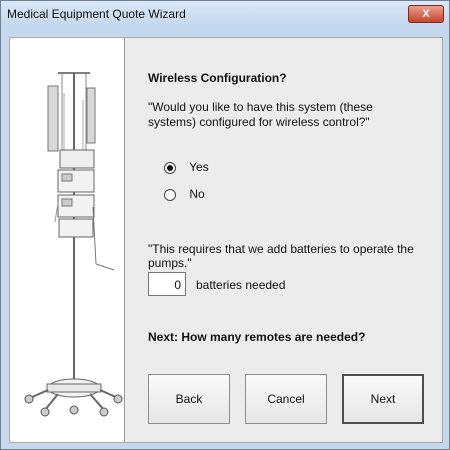  Describe the element at coordinates (383, 399) in the screenshot. I see `next-button: Next` at that location.